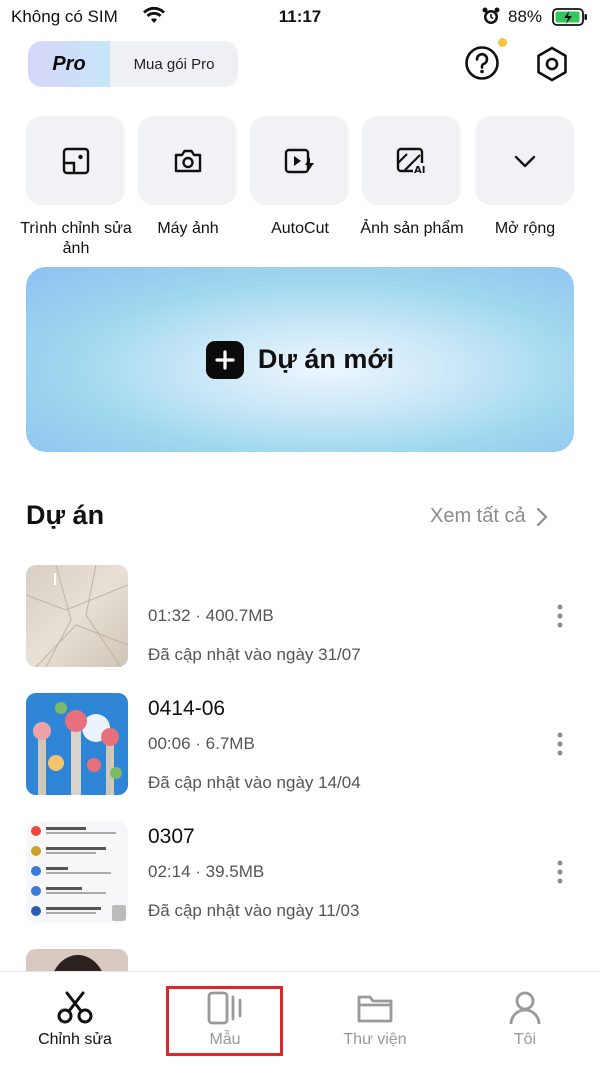 This screenshot has height=1068, width=600. What do you see at coordinates (75, 1008) in the screenshot?
I see `scissors-icon` at bounding box center [75, 1008].